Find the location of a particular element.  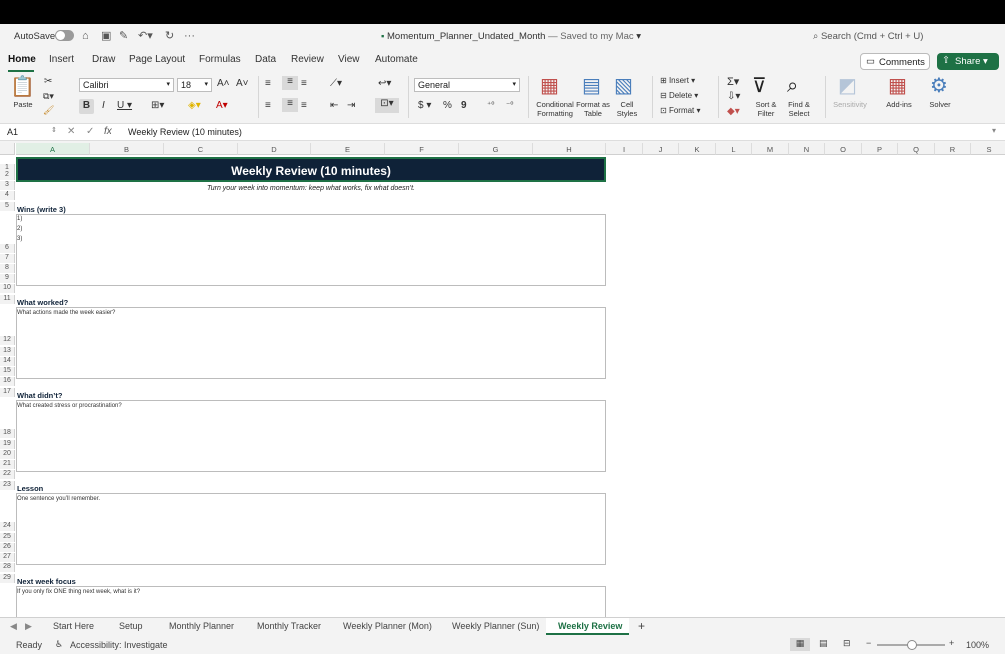

search-box: ⌕ Search (Cmd + Ctrl + U) is located at coordinates (868, 36).